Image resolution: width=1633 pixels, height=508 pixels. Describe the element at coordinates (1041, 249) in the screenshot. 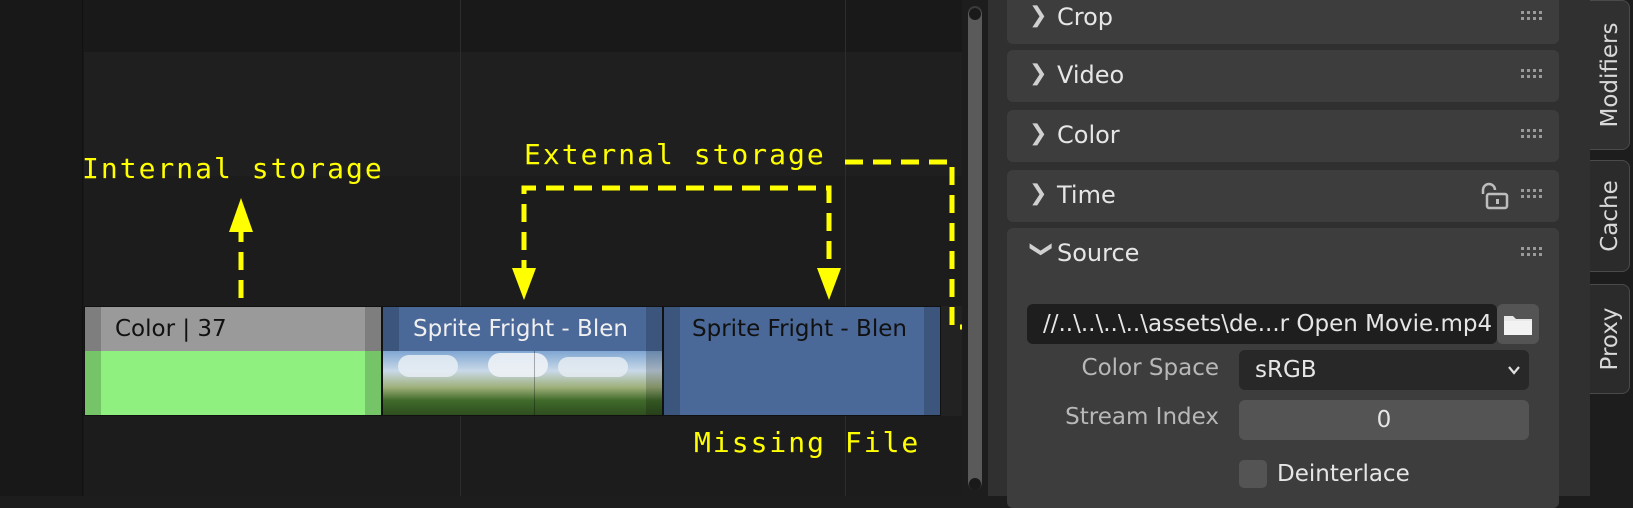

I see `chevron-down-icon: ❯` at that location.